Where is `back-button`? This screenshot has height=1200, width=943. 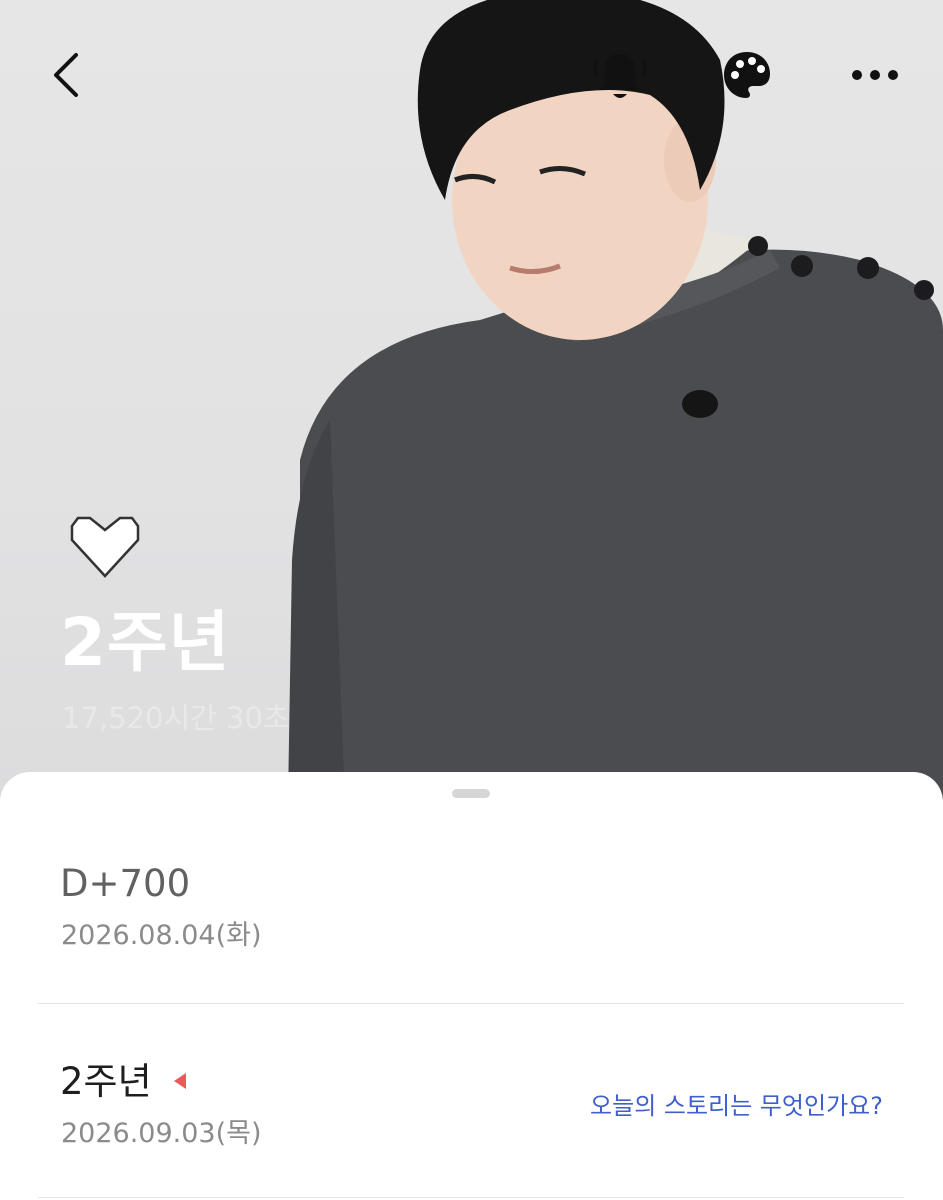 back-button is located at coordinates (65, 75).